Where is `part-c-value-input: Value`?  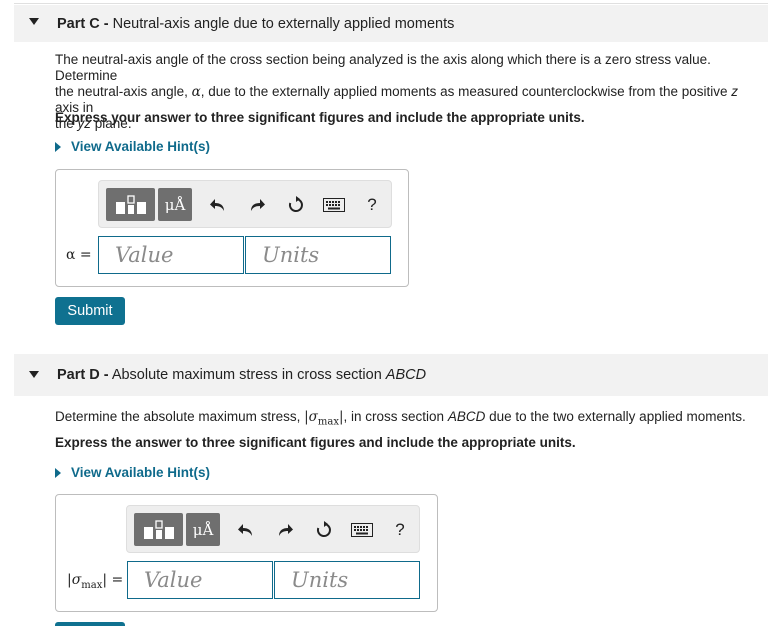 part-c-value-input: Value is located at coordinates (171, 255).